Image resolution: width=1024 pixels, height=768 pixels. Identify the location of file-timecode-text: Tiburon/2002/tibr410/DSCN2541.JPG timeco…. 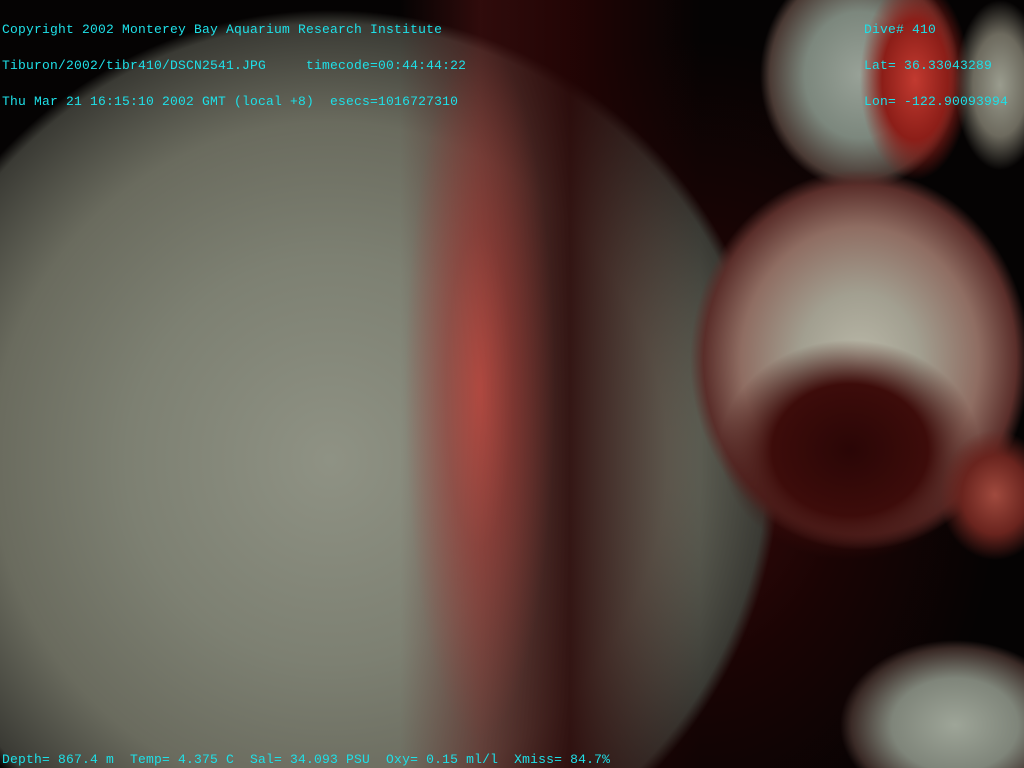
(234, 65).